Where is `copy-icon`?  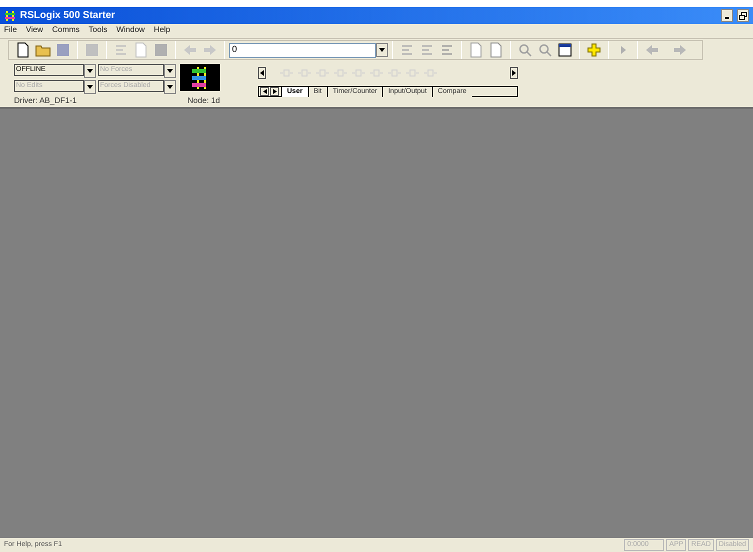 copy-icon is located at coordinates (141, 50).